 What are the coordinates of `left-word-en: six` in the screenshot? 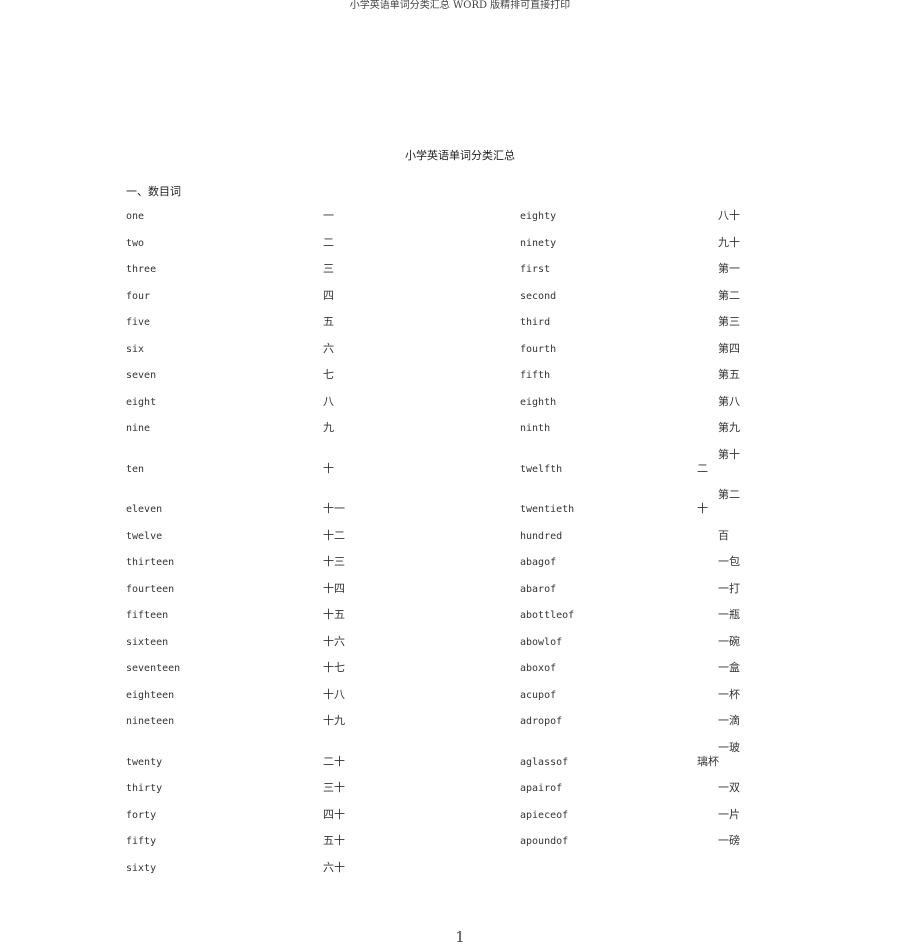 It's located at (135, 349).